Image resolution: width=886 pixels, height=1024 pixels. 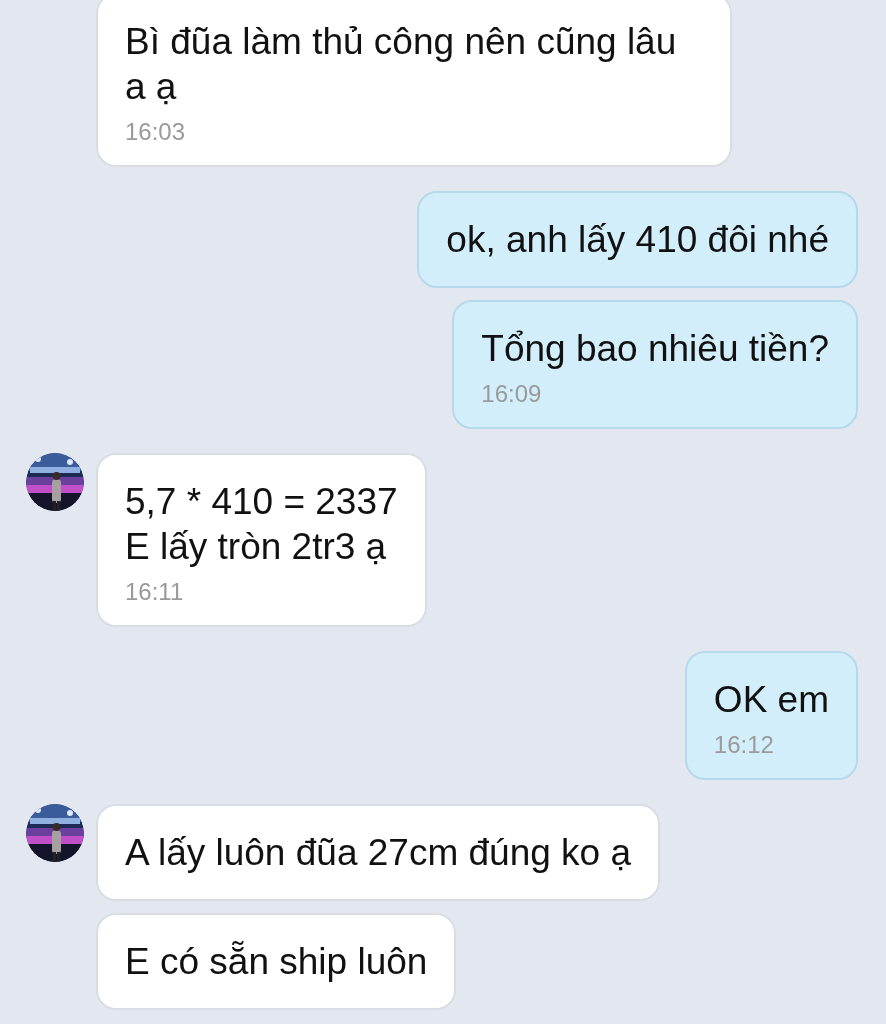 What do you see at coordinates (655, 349) in the screenshot?
I see `message-text: Tổng bao nhiêu tiền?` at bounding box center [655, 349].